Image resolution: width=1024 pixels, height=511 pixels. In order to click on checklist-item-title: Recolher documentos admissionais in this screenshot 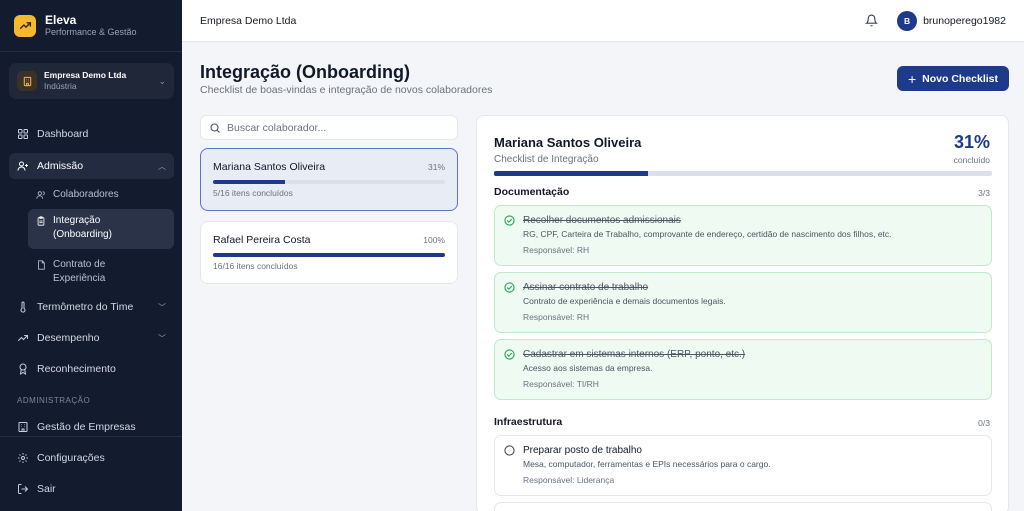, I will do `click(602, 220)`.